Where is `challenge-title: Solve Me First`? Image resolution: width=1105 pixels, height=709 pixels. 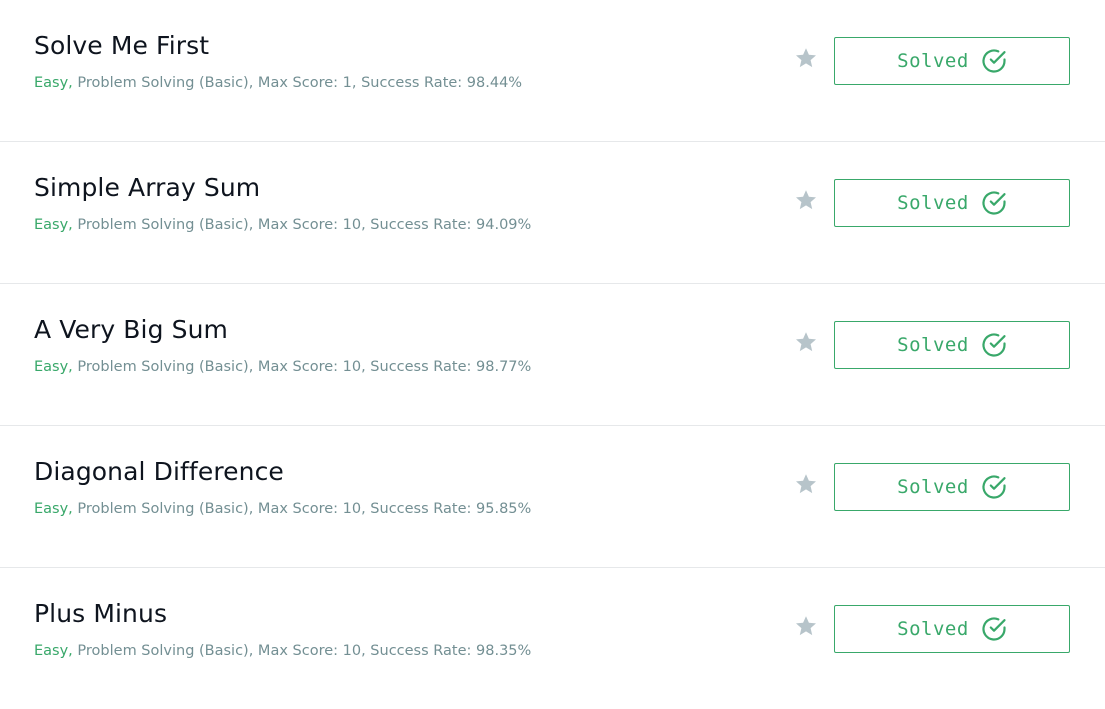
challenge-title: Solve Me First is located at coordinates (121, 45).